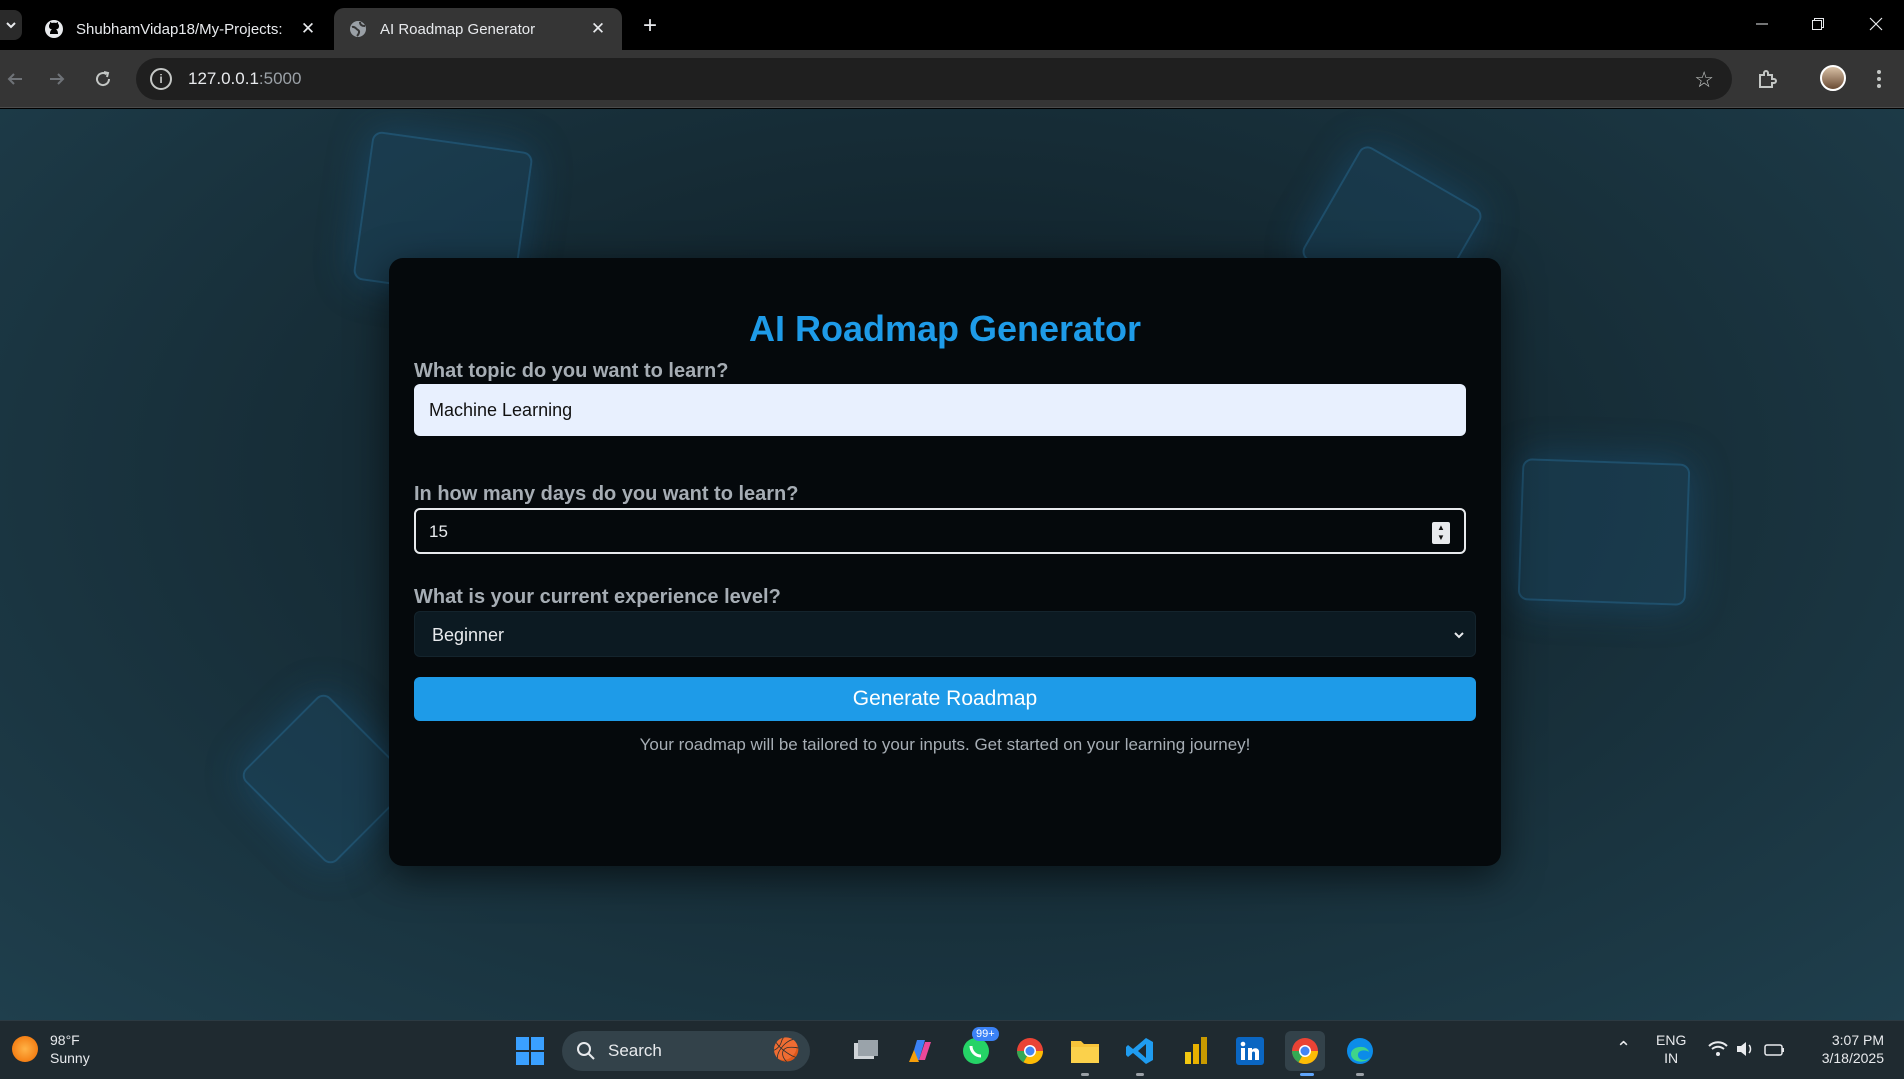  I want to click on task-view-button, so click(866, 1051).